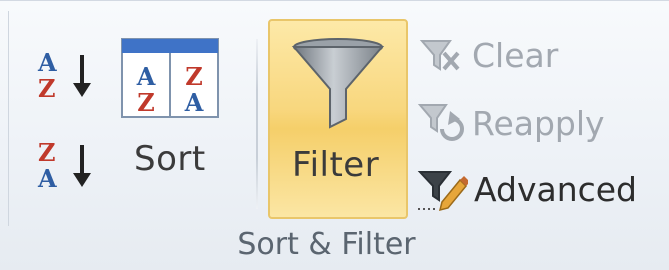  What do you see at coordinates (170, 78) in the screenshot?
I see `sort-dialog-icon: A Z Z A` at bounding box center [170, 78].